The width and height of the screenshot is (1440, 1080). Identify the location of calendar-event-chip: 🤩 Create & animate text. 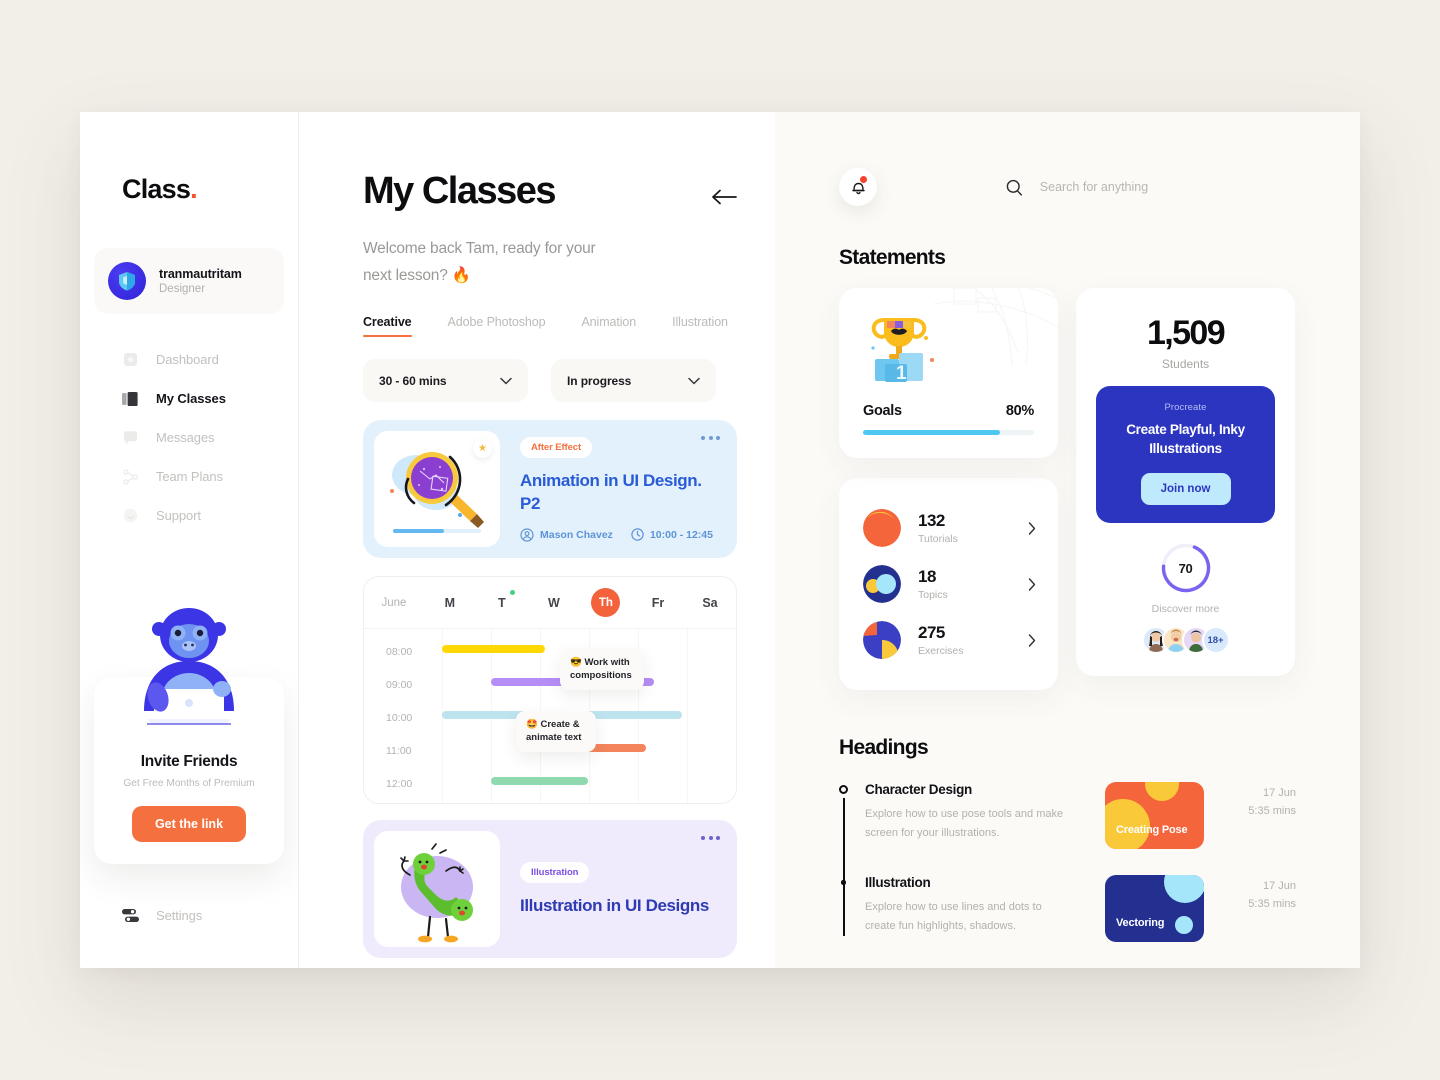
(556, 731).